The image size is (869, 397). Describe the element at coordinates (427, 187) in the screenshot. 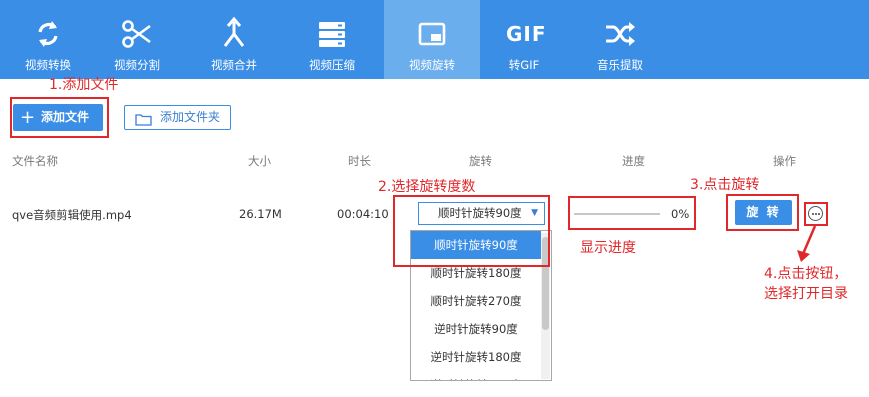

I see `annotation-step2: 2.选择旋转度数` at that location.